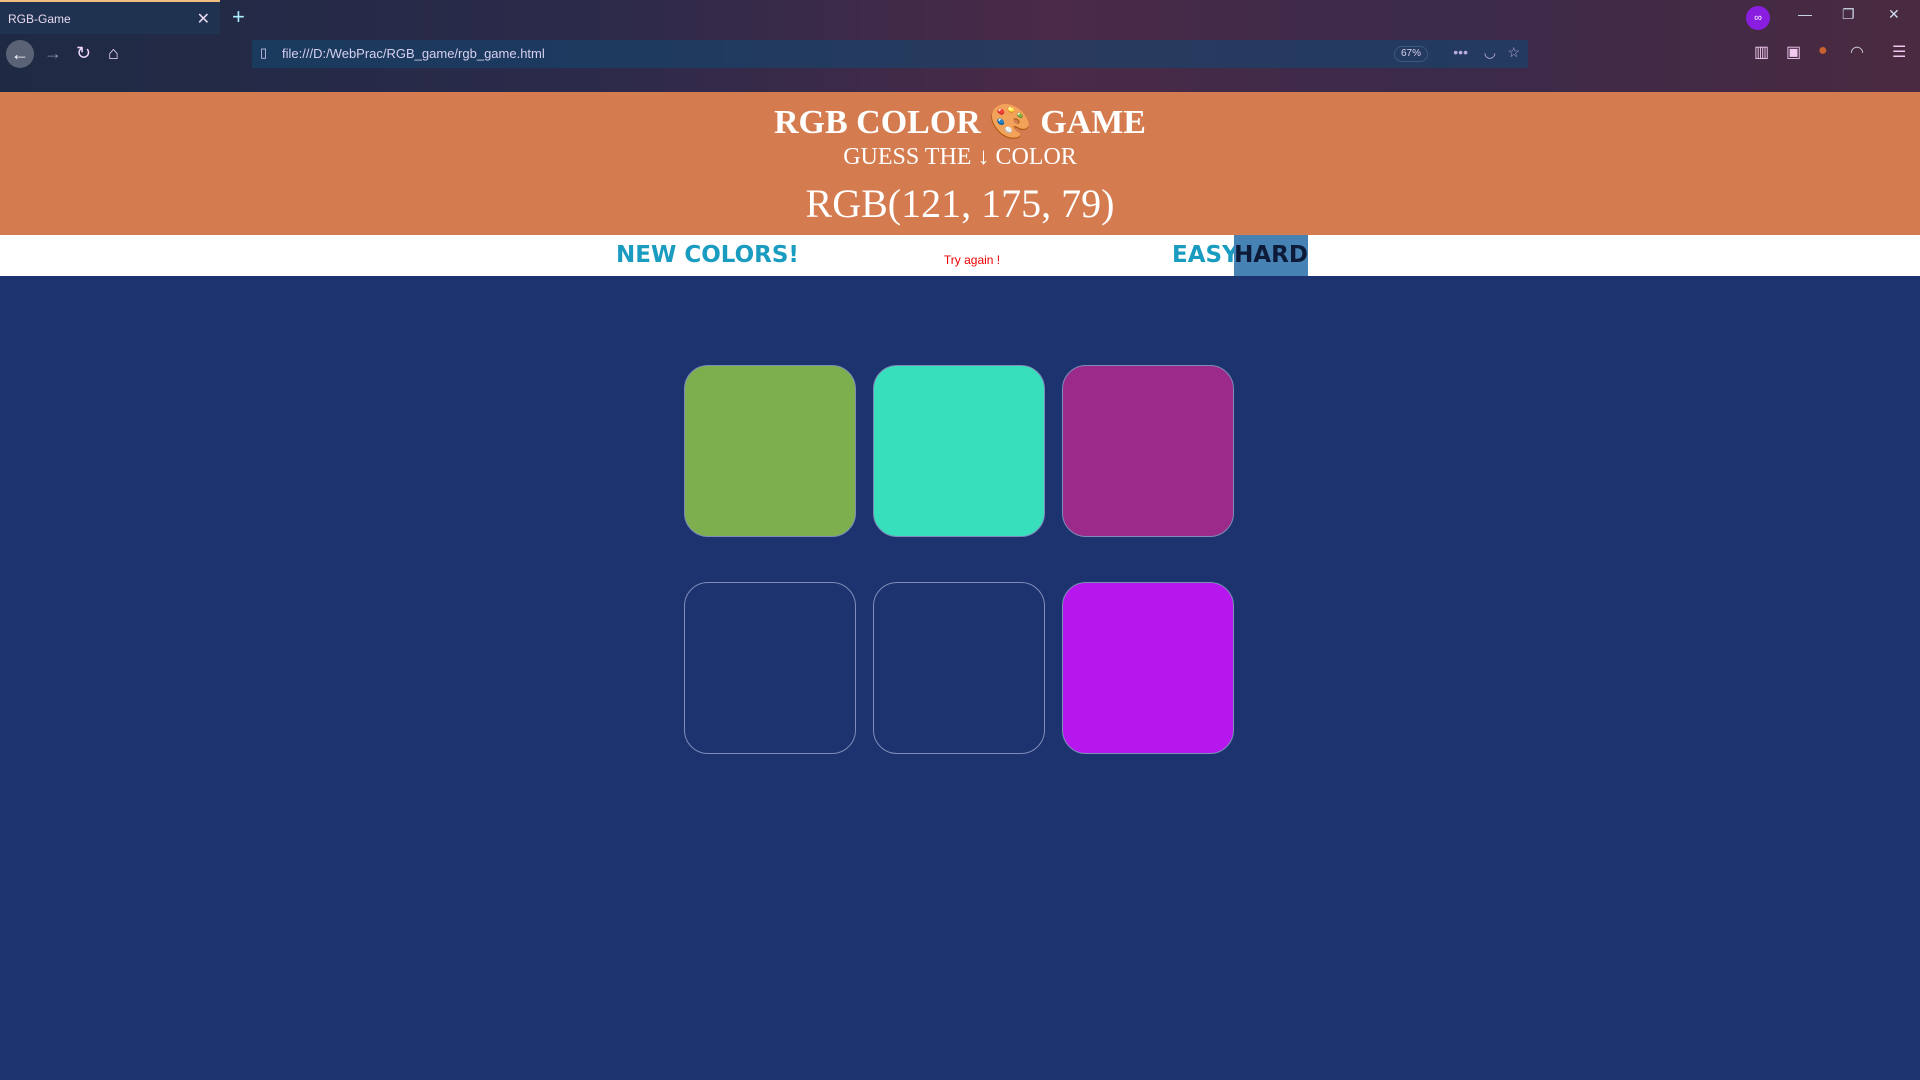 This screenshot has height=1080, width=1920. I want to click on extension-icon: ●, so click(1823, 51).